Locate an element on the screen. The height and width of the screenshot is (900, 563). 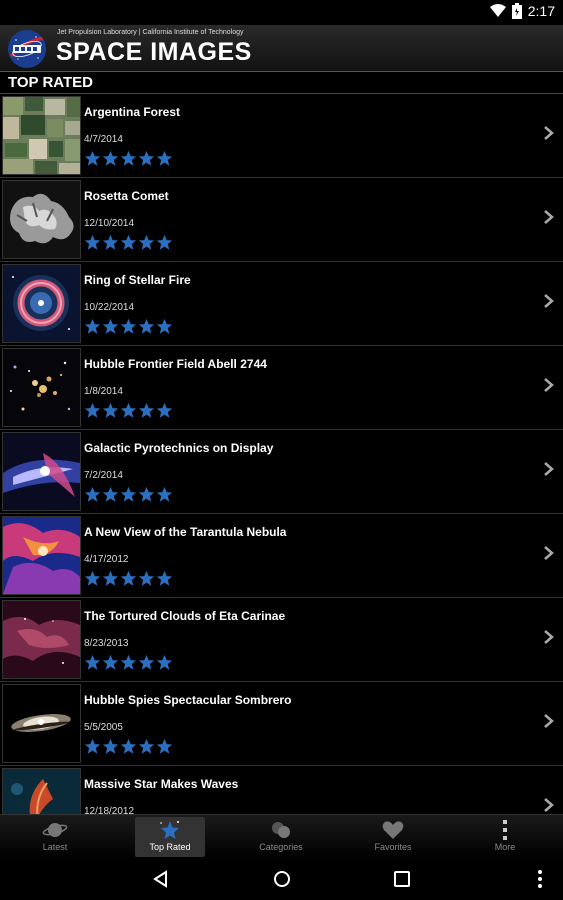
item-title: A New View of the Tarantula Nebula is located at coordinates (185, 532).